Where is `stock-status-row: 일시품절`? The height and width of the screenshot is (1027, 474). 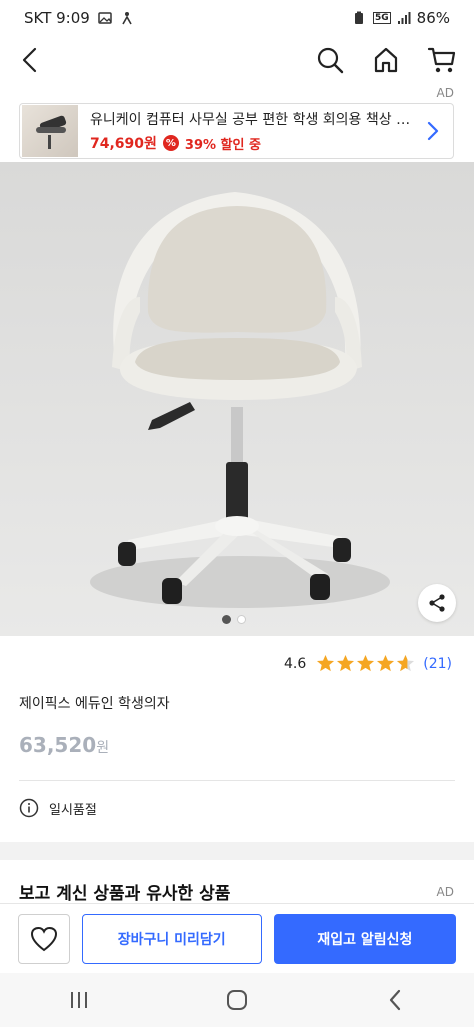
stock-status-row: 일시품절 is located at coordinates (58, 808).